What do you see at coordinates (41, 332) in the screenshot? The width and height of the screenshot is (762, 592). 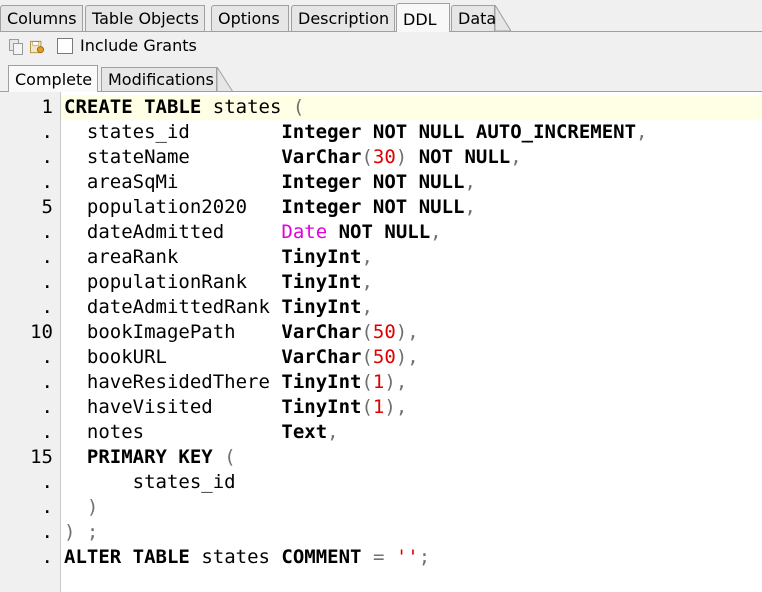 I see `line-marker: 10` at bounding box center [41, 332].